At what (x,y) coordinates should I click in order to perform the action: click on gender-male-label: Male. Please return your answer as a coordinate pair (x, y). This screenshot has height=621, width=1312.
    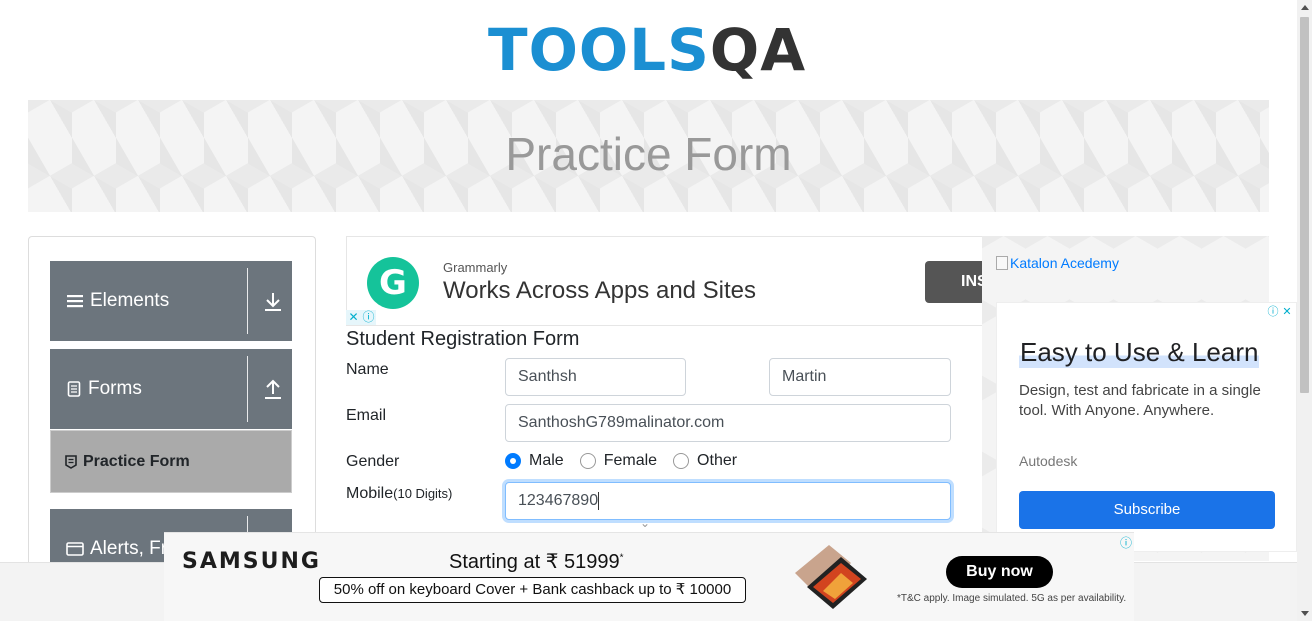
    Looking at the image, I should click on (546, 461).